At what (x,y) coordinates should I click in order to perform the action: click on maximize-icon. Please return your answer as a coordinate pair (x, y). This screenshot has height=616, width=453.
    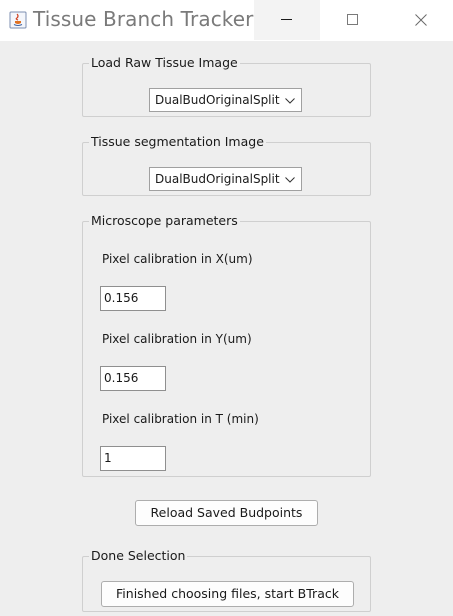
    Looking at the image, I should click on (352, 19).